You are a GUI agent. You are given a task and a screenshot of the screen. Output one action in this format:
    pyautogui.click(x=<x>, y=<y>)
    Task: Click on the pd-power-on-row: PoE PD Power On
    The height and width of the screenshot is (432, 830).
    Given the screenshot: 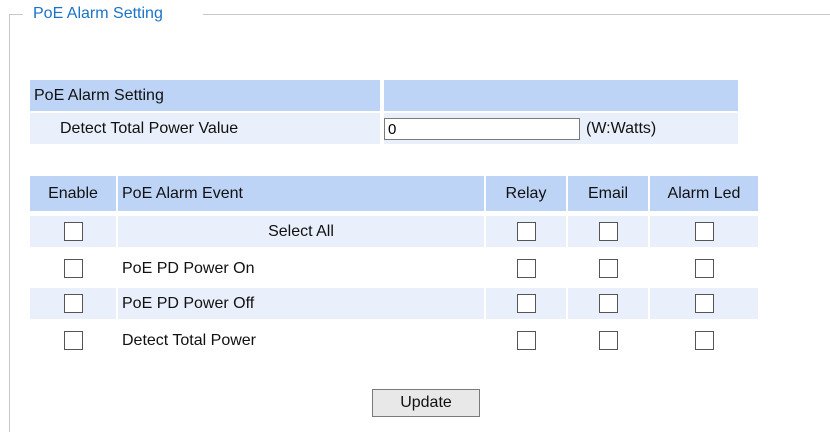 What is the action you would take?
    pyautogui.click(x=394, y=268)
    